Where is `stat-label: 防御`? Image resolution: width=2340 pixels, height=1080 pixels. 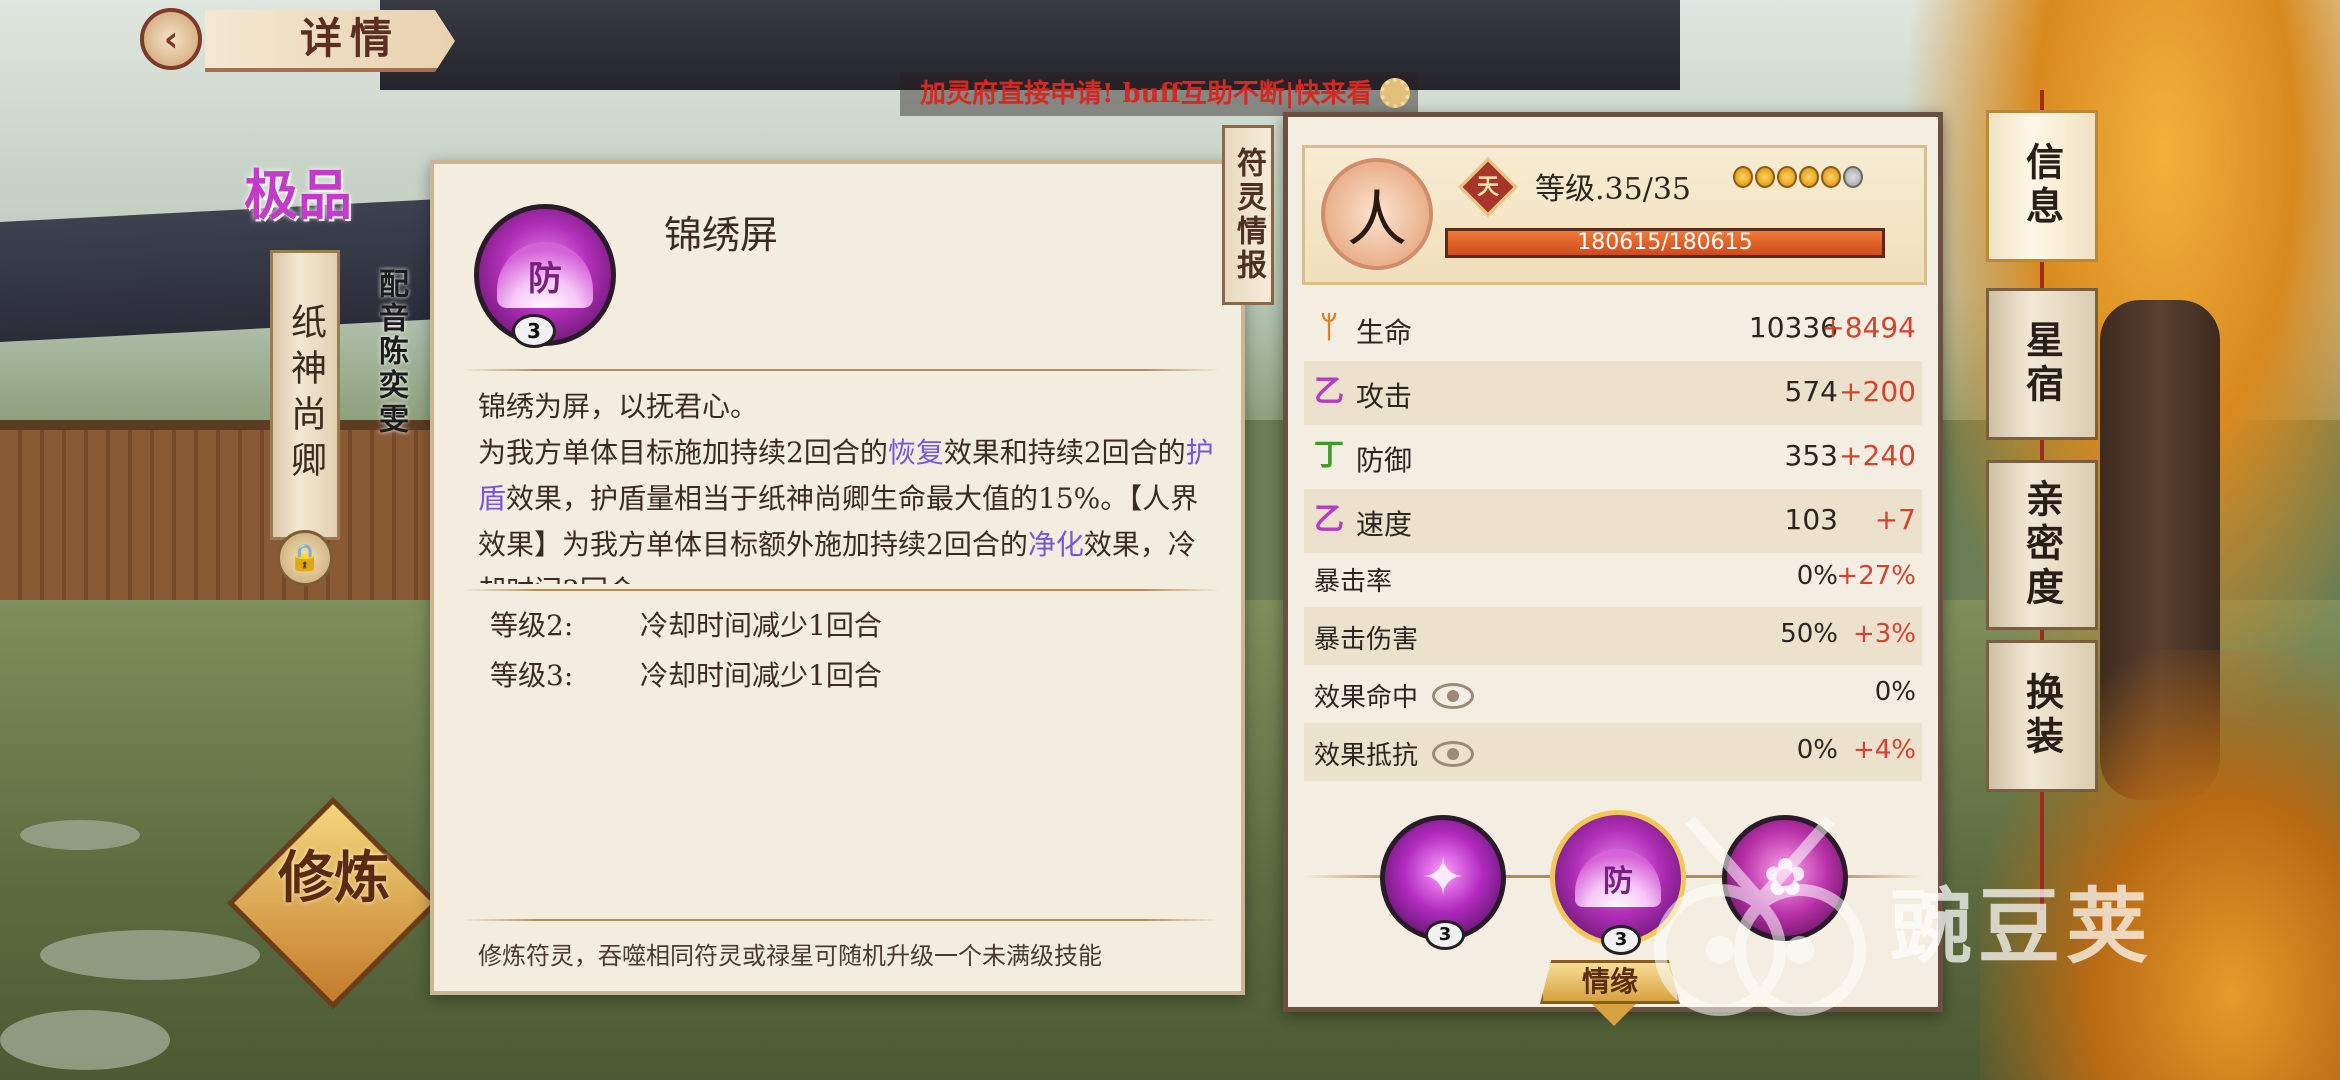
stat-label: 防御 is located at coordinates (1384, 460).